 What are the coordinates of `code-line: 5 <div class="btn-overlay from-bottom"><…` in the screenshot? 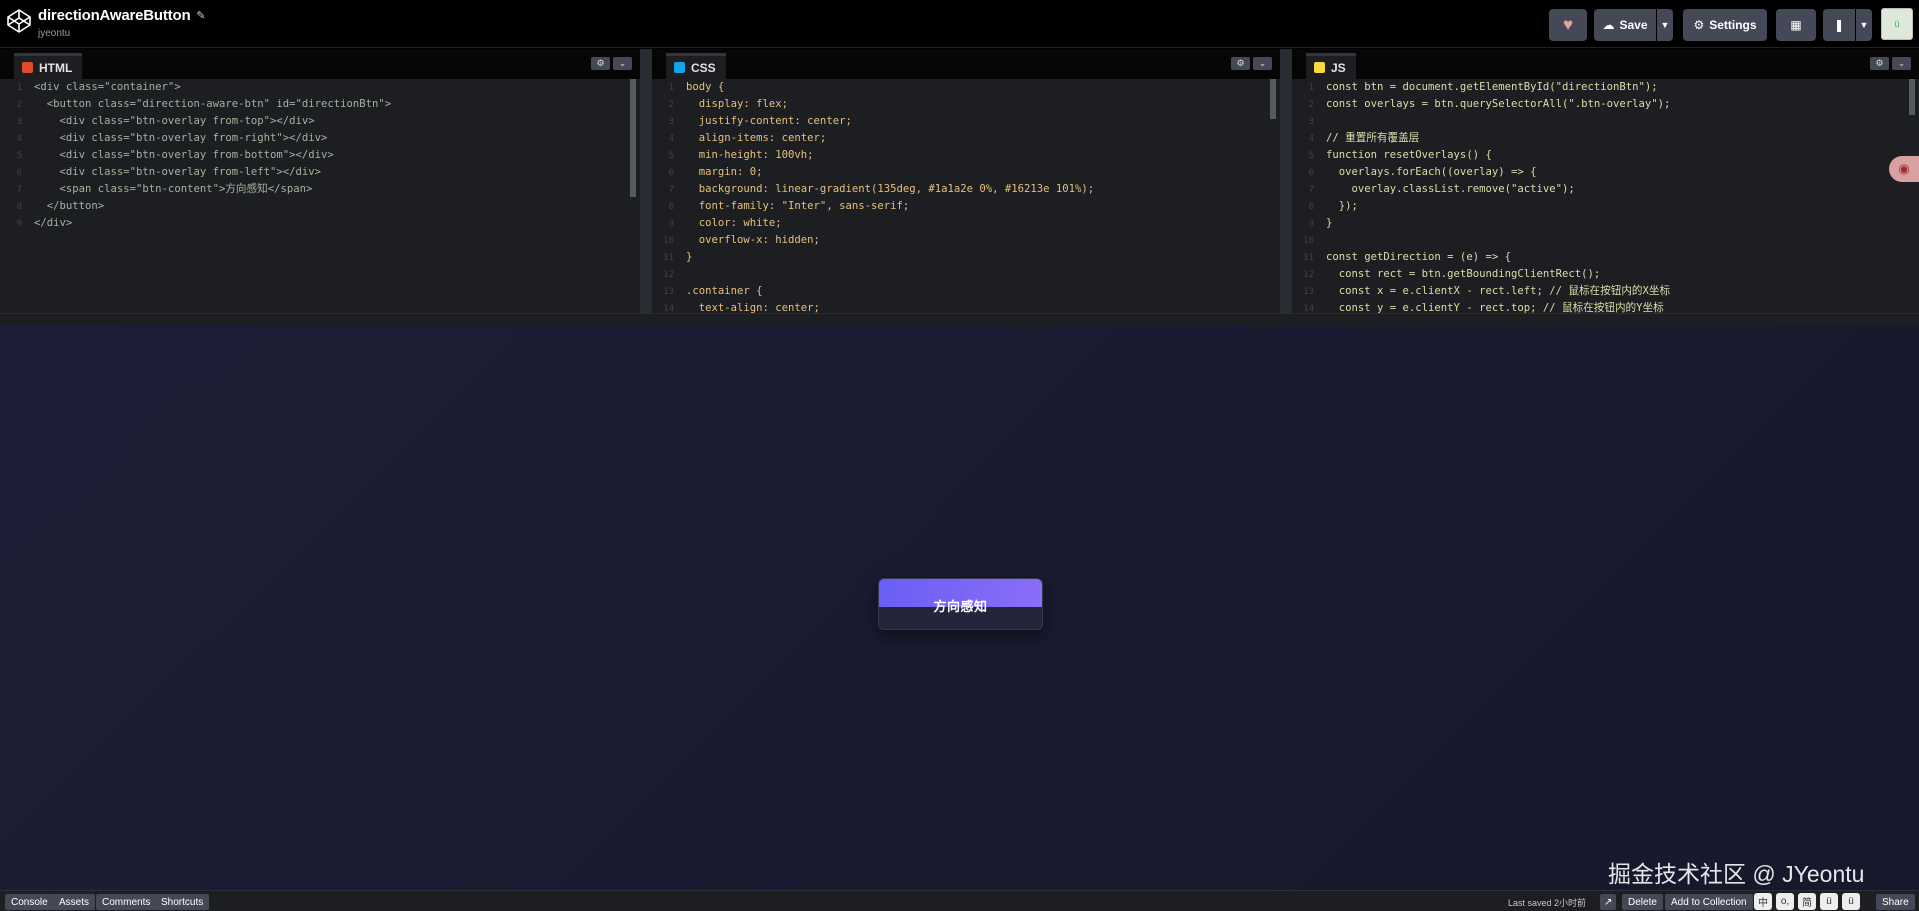 It's located at (320, 155).